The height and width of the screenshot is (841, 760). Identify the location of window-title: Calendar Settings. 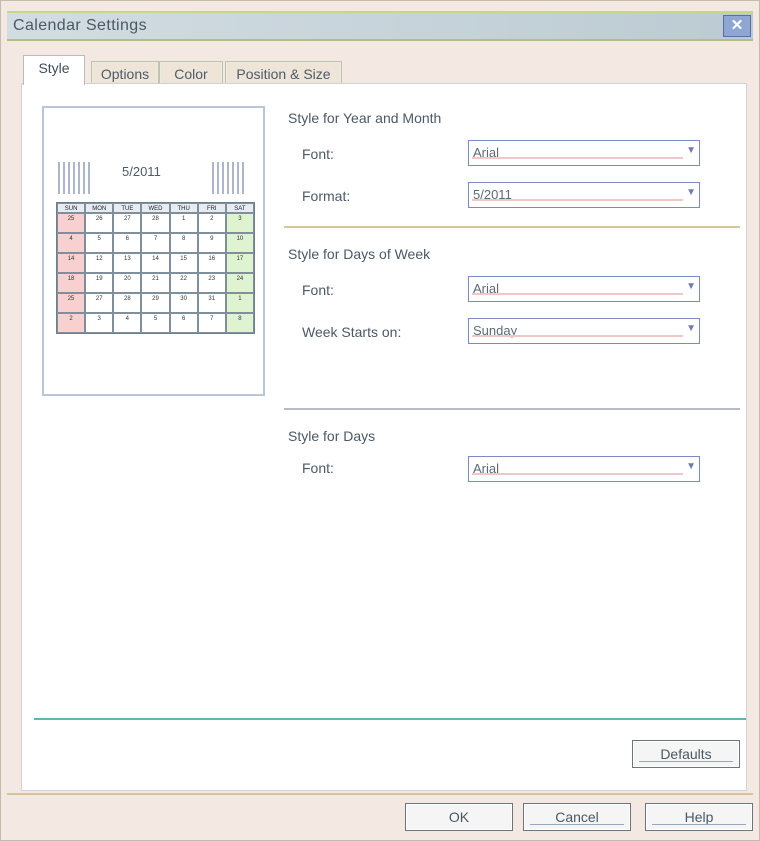
(80, 25).